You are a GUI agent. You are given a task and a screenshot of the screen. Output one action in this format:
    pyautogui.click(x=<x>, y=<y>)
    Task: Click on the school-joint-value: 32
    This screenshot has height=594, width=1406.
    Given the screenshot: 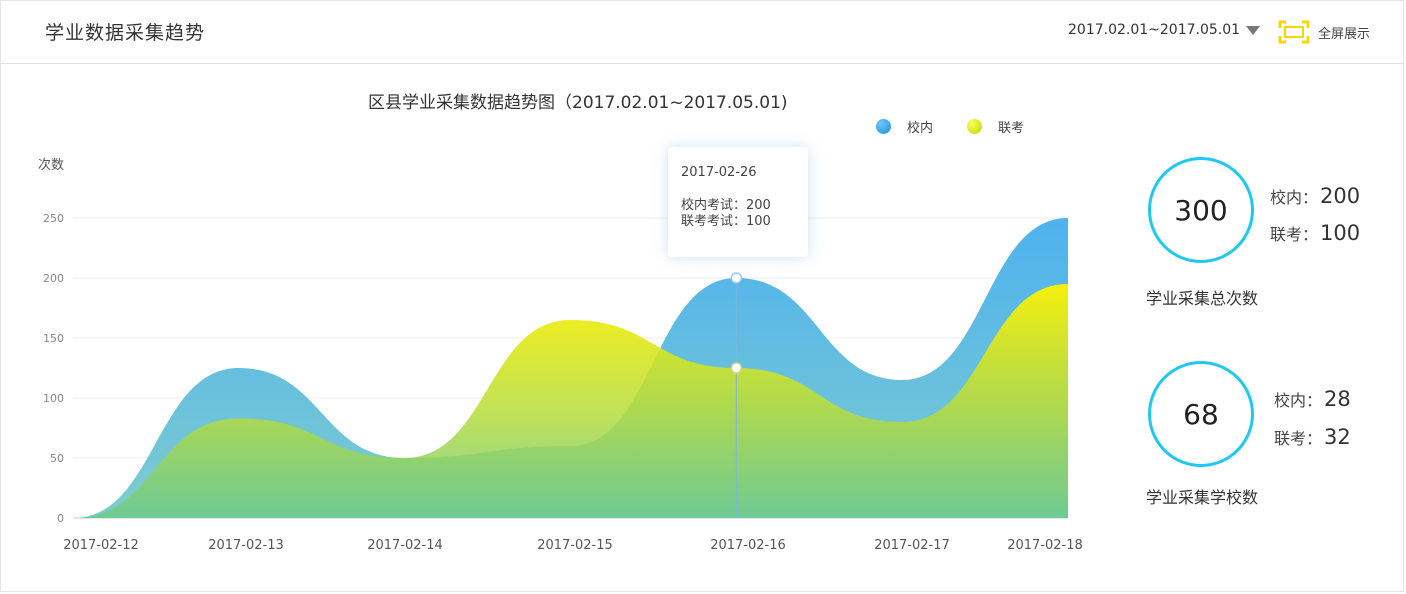 What is the action you would take?
    pyautogui.click(x=1337, y=437)
    